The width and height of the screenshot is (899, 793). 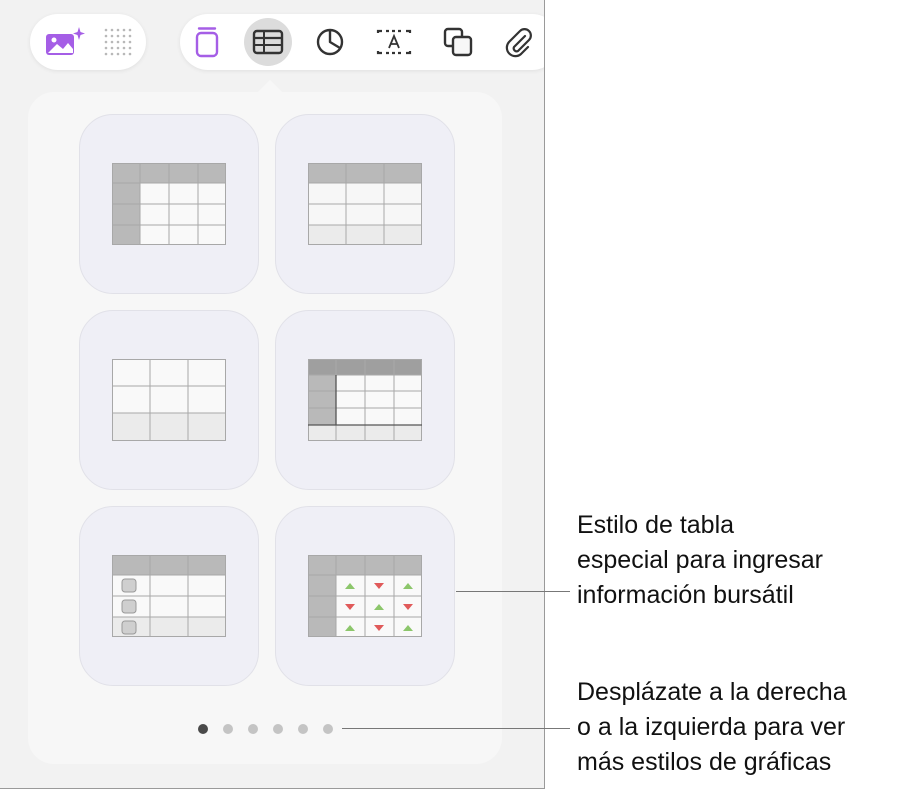 I want to click on shapes-icon, so click(x=458, y=42).